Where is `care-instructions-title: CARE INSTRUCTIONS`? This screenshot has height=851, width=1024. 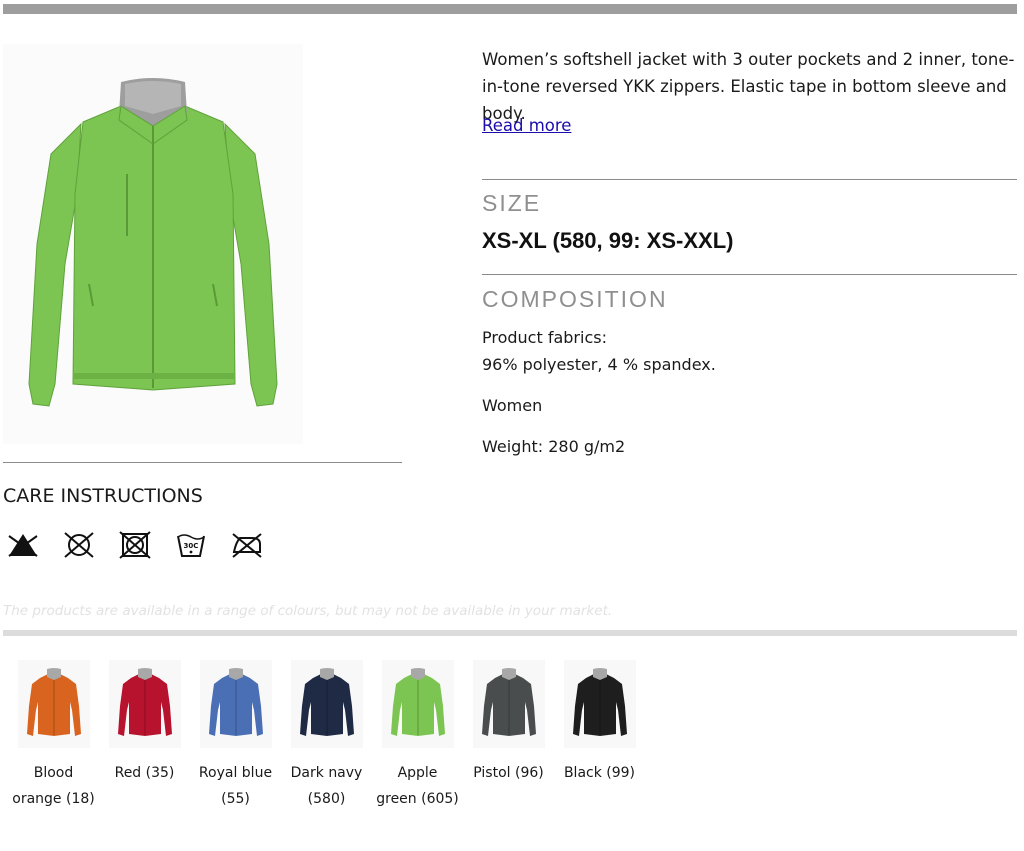
care-instructions-title: CARE INSTRUCTIONS is located at coordinates (103, 496).